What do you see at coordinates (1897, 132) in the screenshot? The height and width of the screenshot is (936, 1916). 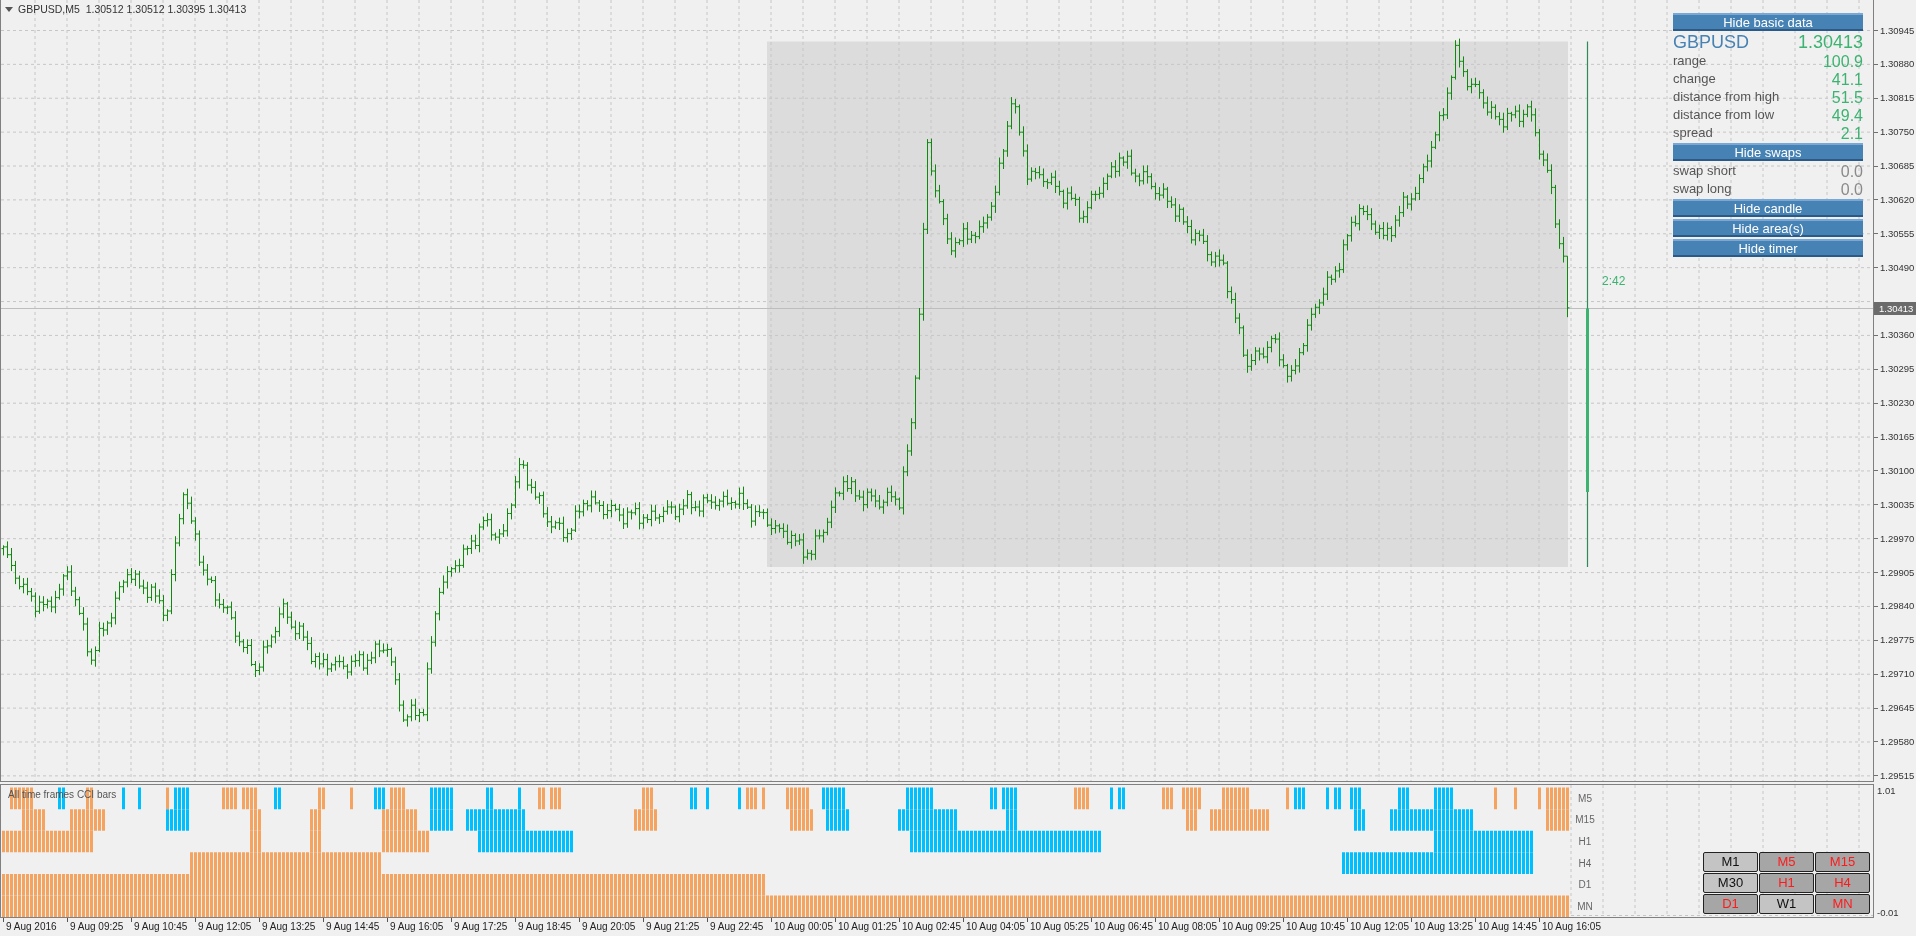 I see `price-axis-label: 1.30750` at bounding box center [1897, 132].